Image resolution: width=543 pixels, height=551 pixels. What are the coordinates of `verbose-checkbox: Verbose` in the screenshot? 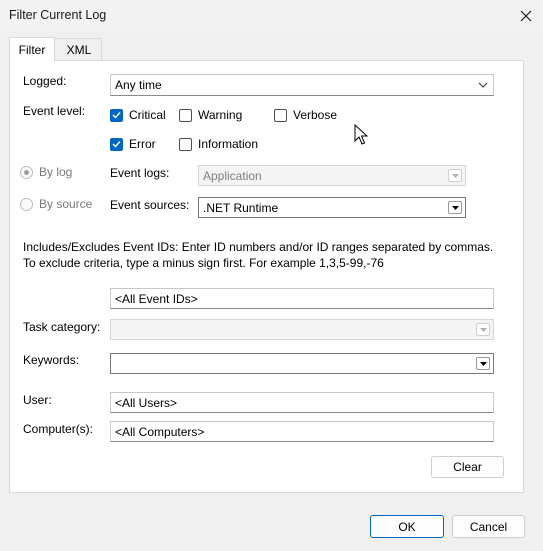 It's located at (305, 115).